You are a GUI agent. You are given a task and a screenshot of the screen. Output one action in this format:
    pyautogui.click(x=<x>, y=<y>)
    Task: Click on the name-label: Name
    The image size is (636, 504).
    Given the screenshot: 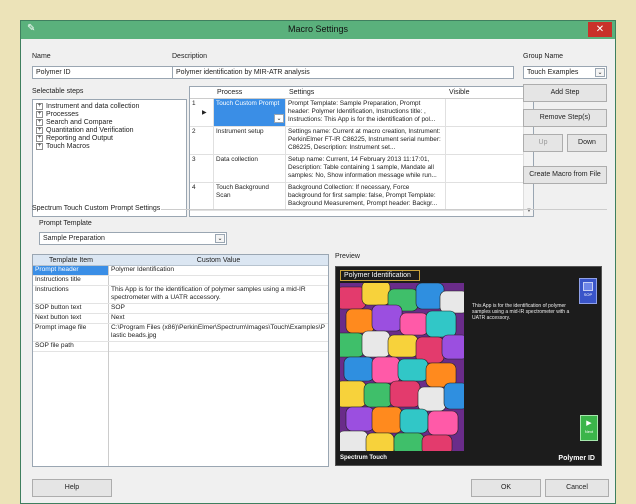 What is the action you would take?
    pyautogui.click(x=41, y=56)
    